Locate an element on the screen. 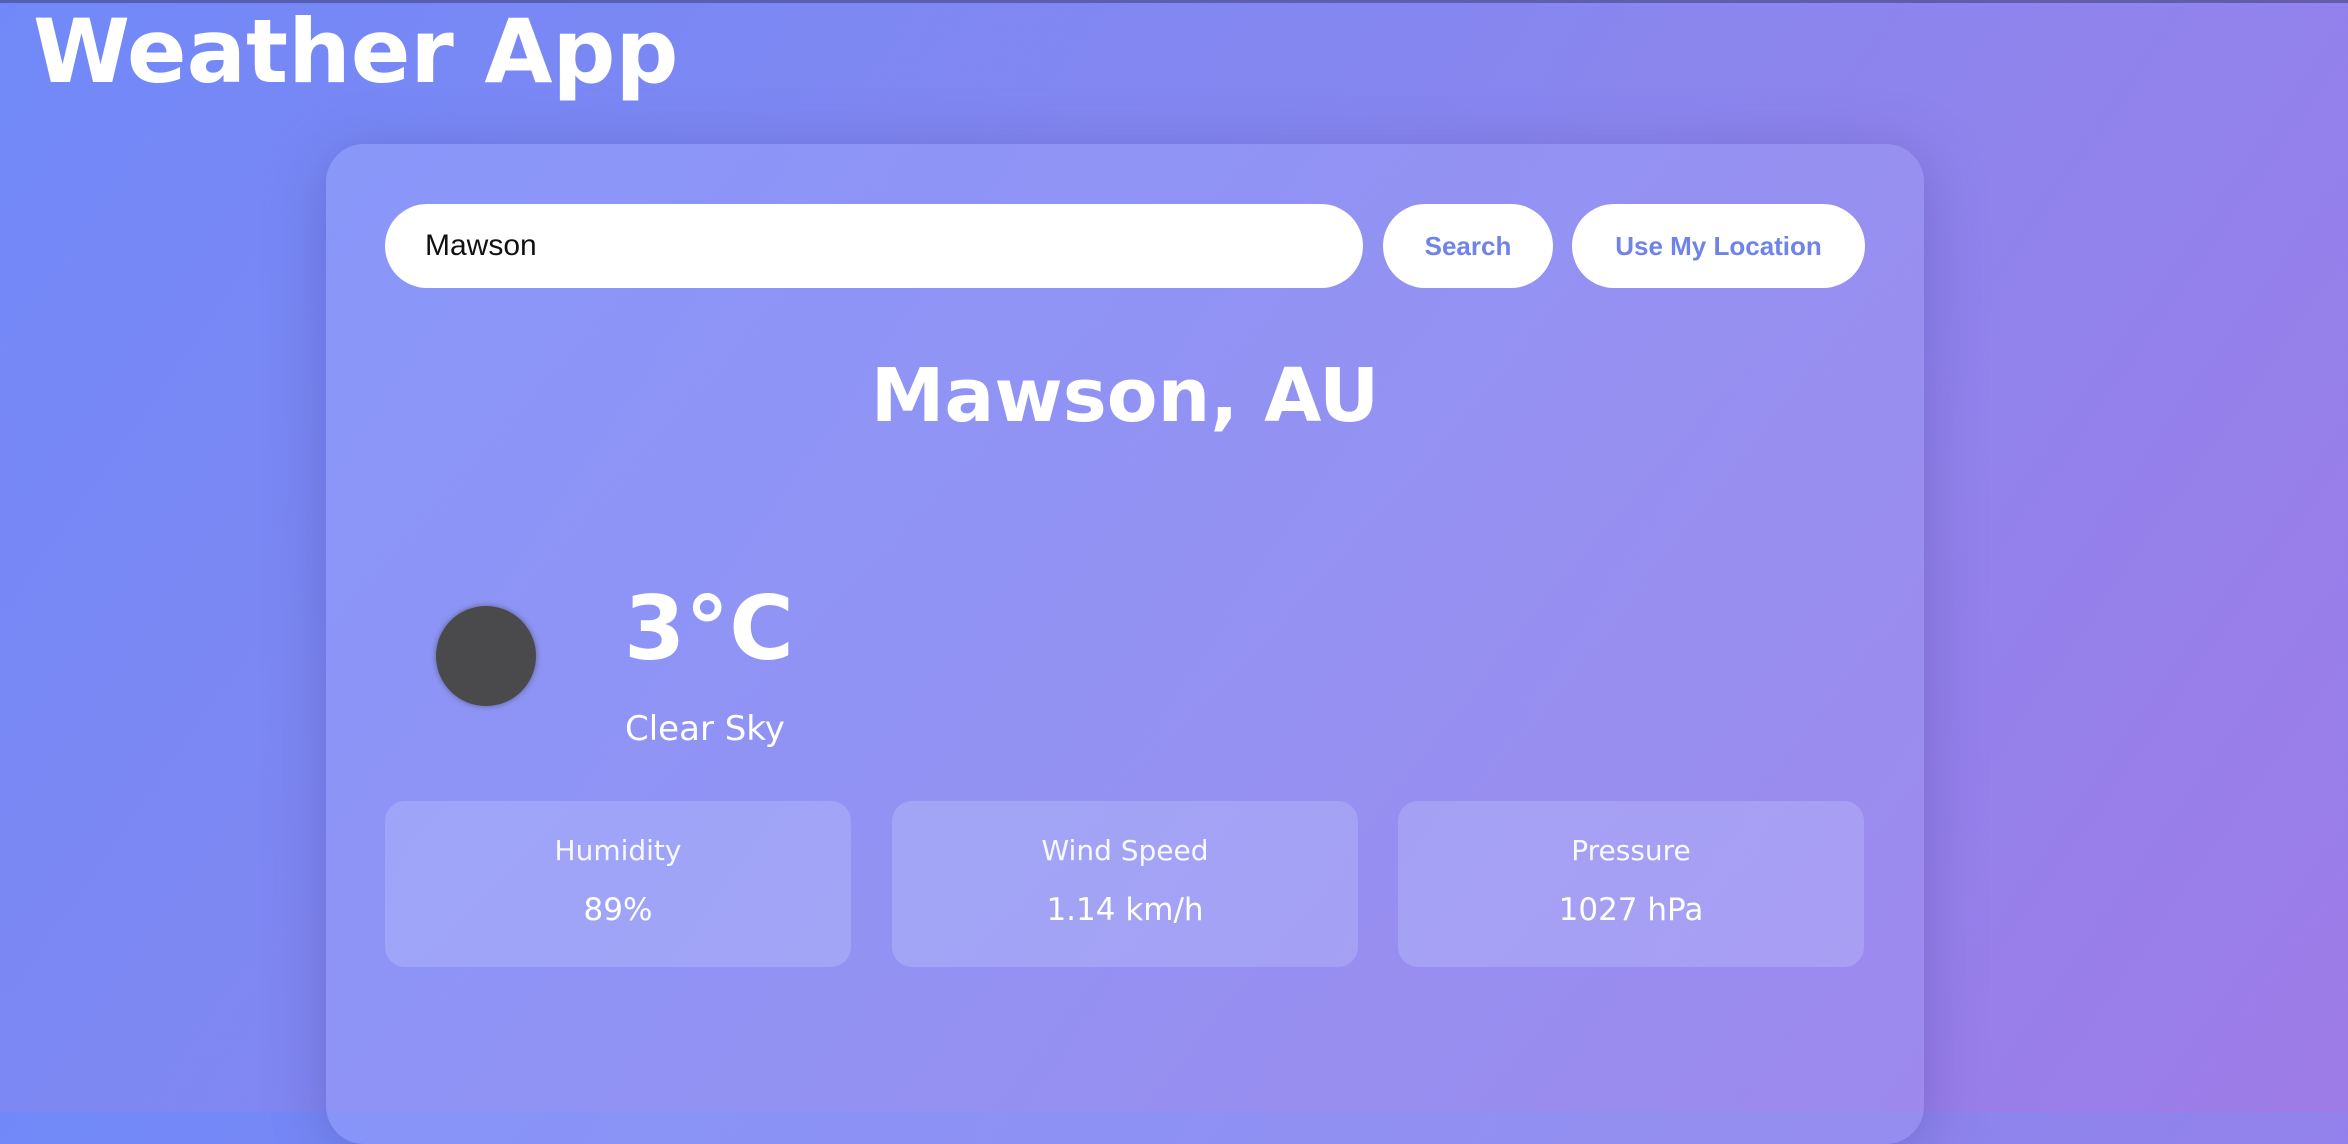 The image size is (2348, 1144). pressure-stat: Pressure 1027 hPa is located at coordinates (1631, 884).